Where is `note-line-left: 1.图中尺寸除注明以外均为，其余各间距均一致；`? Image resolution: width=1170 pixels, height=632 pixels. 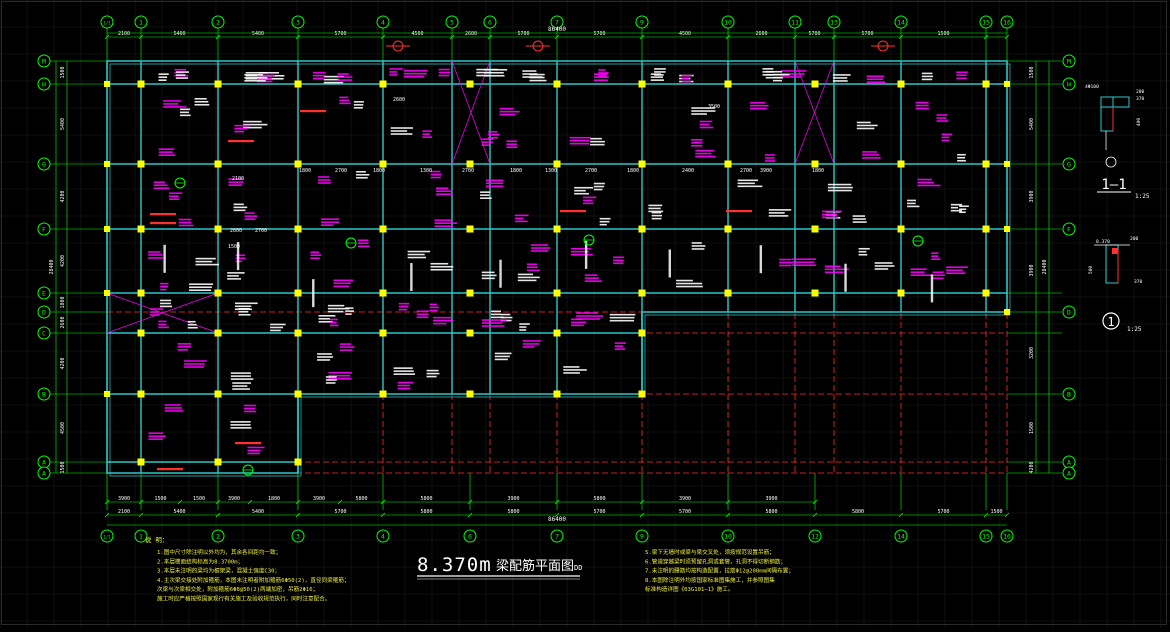
note-line-left: 1.图中尺寸除注明以外均为，其余各间距均一致； is located at coordinates (219, 552).